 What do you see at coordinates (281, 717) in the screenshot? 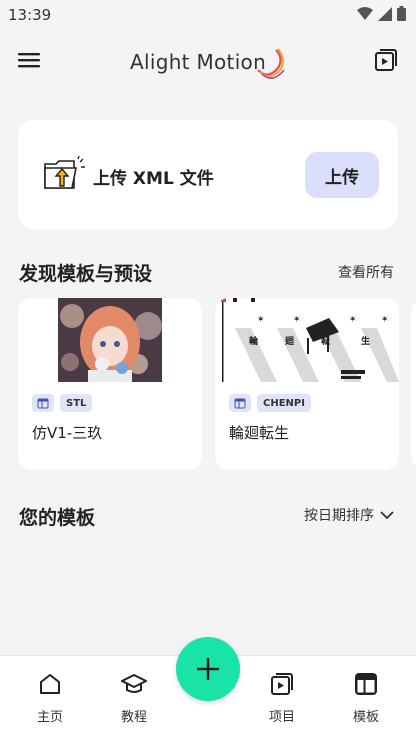
I see `nav-label: 项目` at bounding box center [281, 717].